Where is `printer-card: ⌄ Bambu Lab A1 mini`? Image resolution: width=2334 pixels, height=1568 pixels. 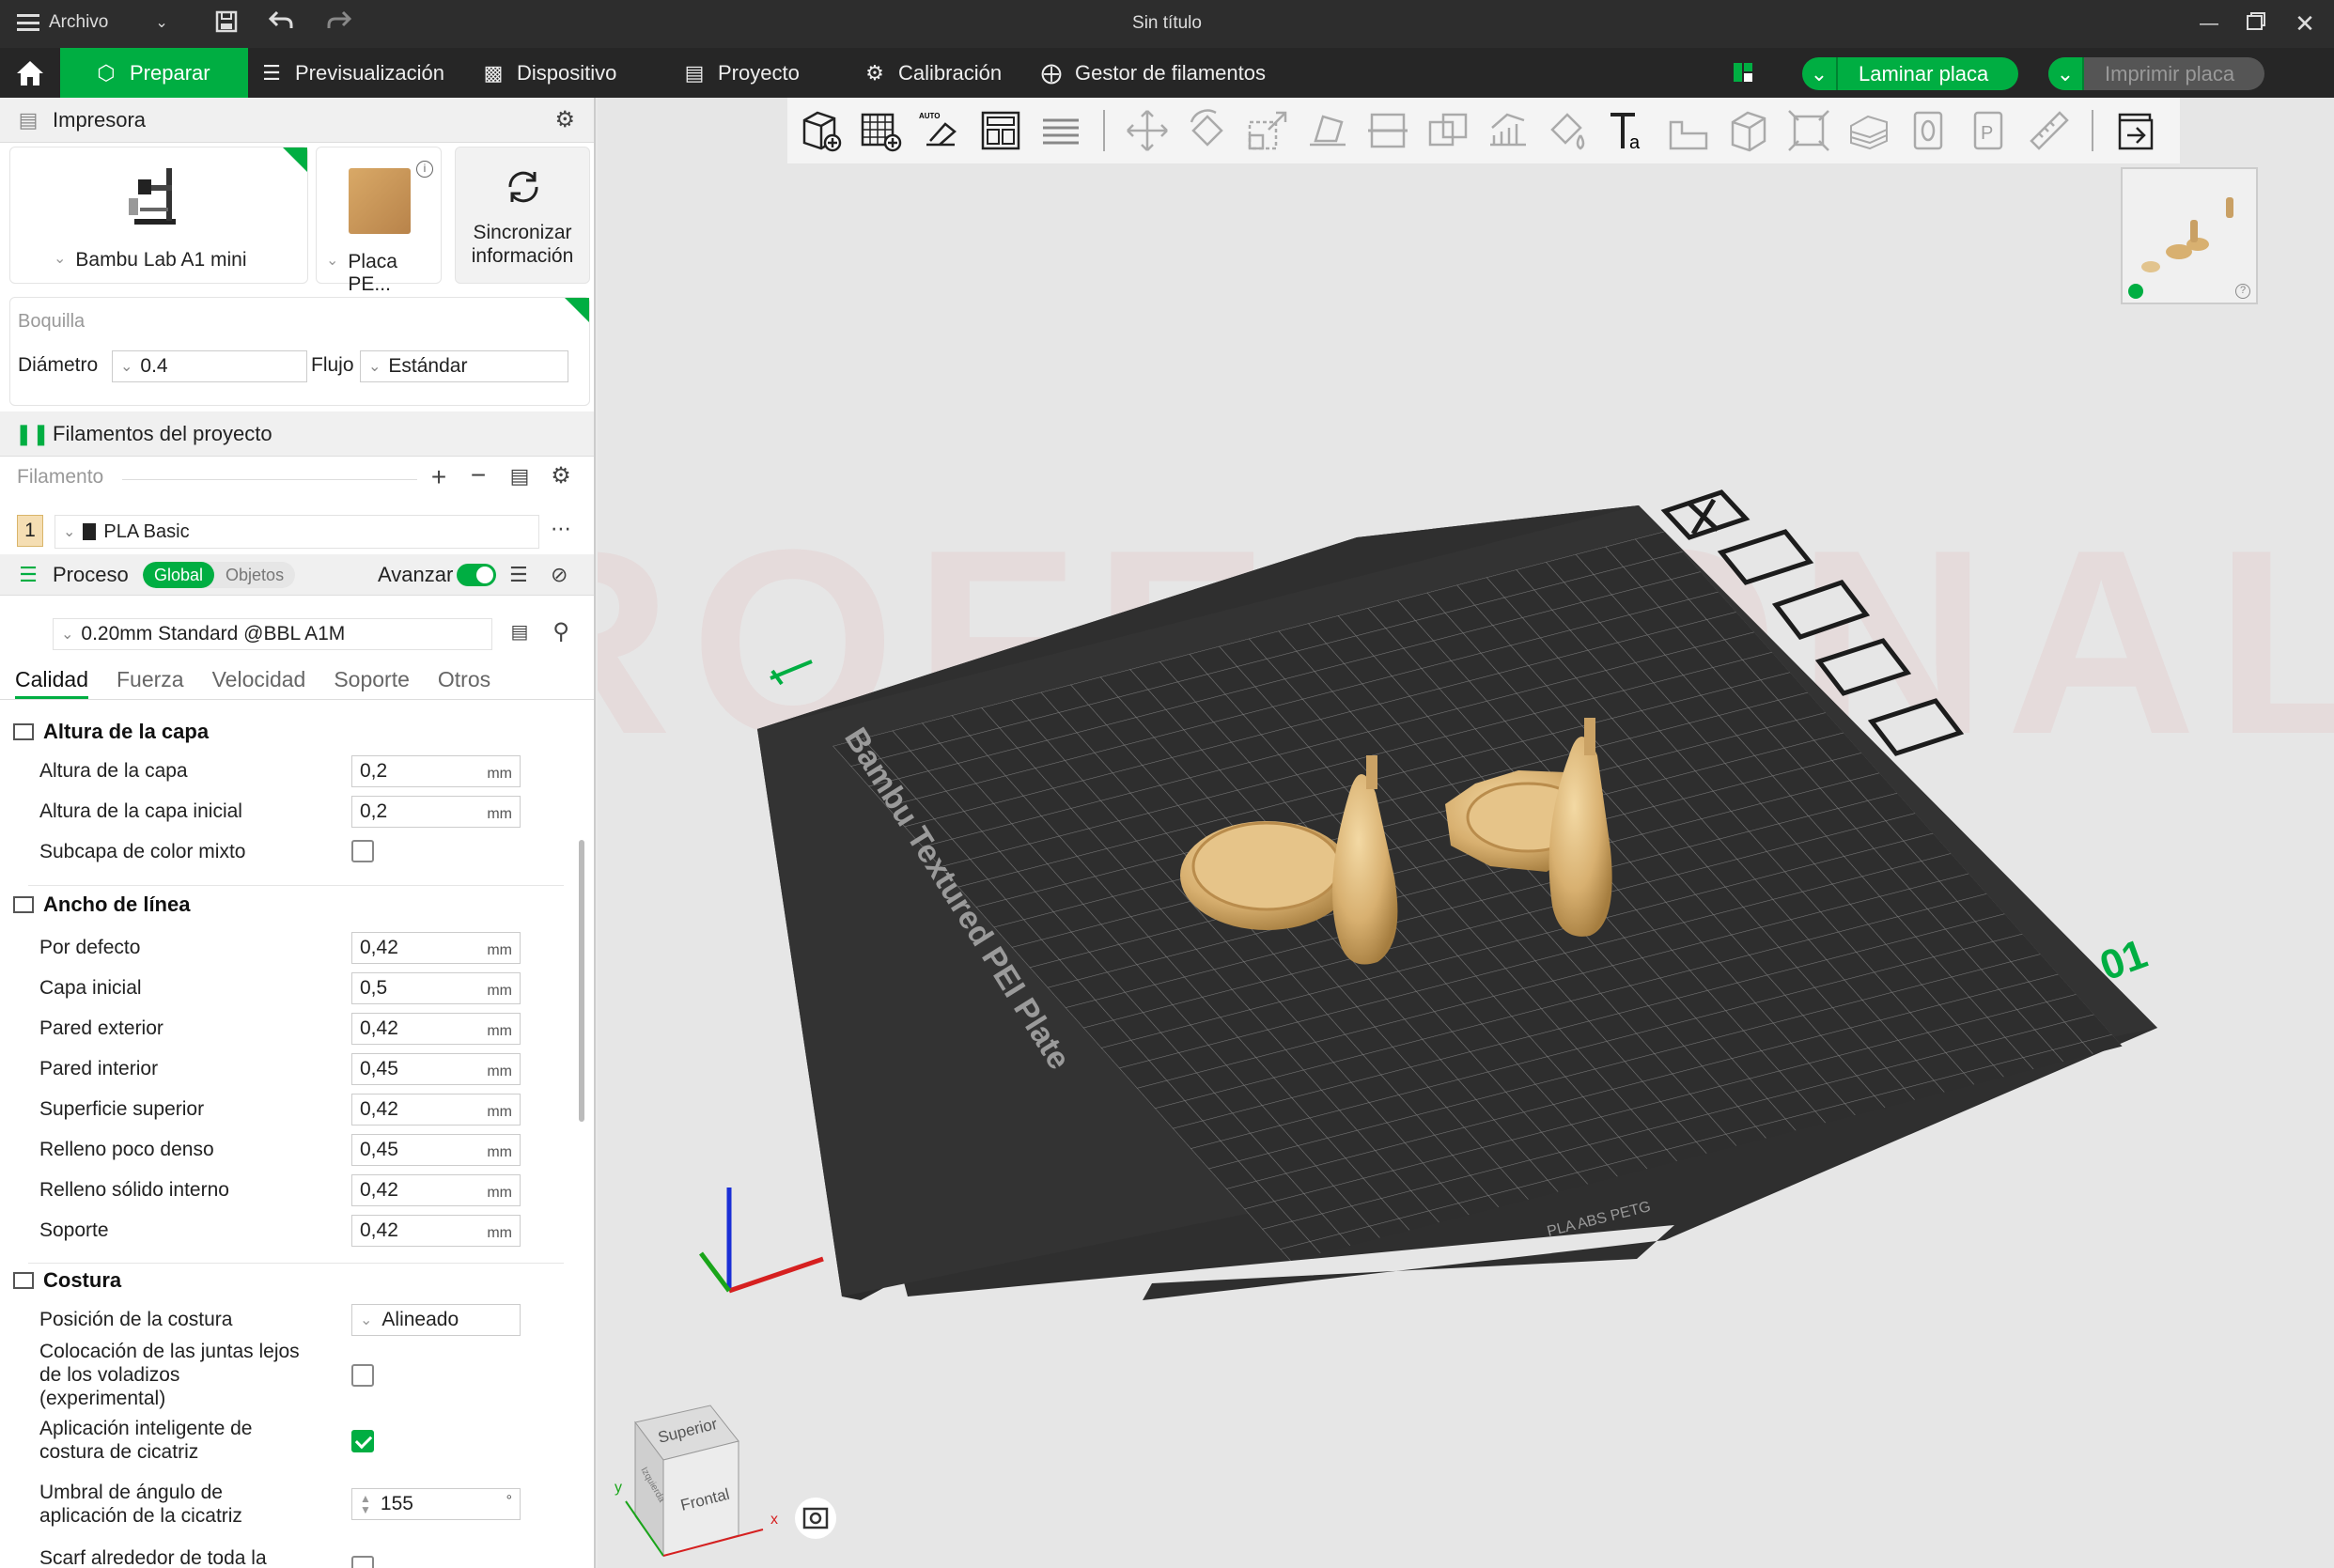
printer-card: ⌄ Bambu Lab A1 mini is located at coordinates (158, 215).